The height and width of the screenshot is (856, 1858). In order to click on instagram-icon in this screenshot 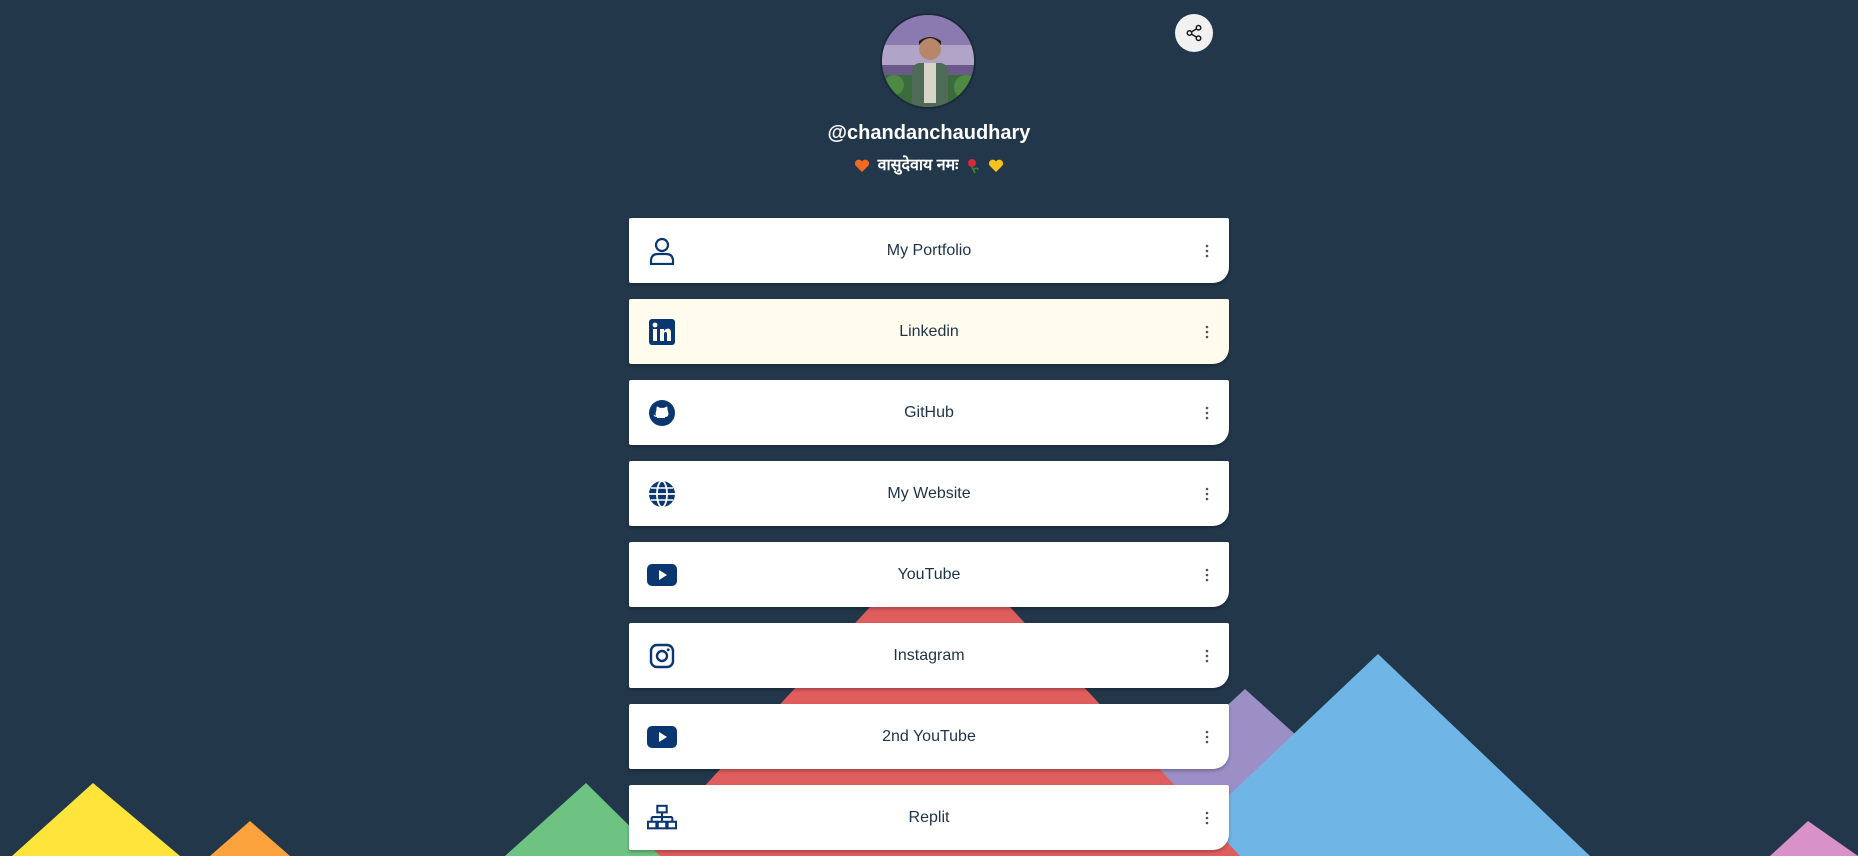, I will do `click(662, 656)`.